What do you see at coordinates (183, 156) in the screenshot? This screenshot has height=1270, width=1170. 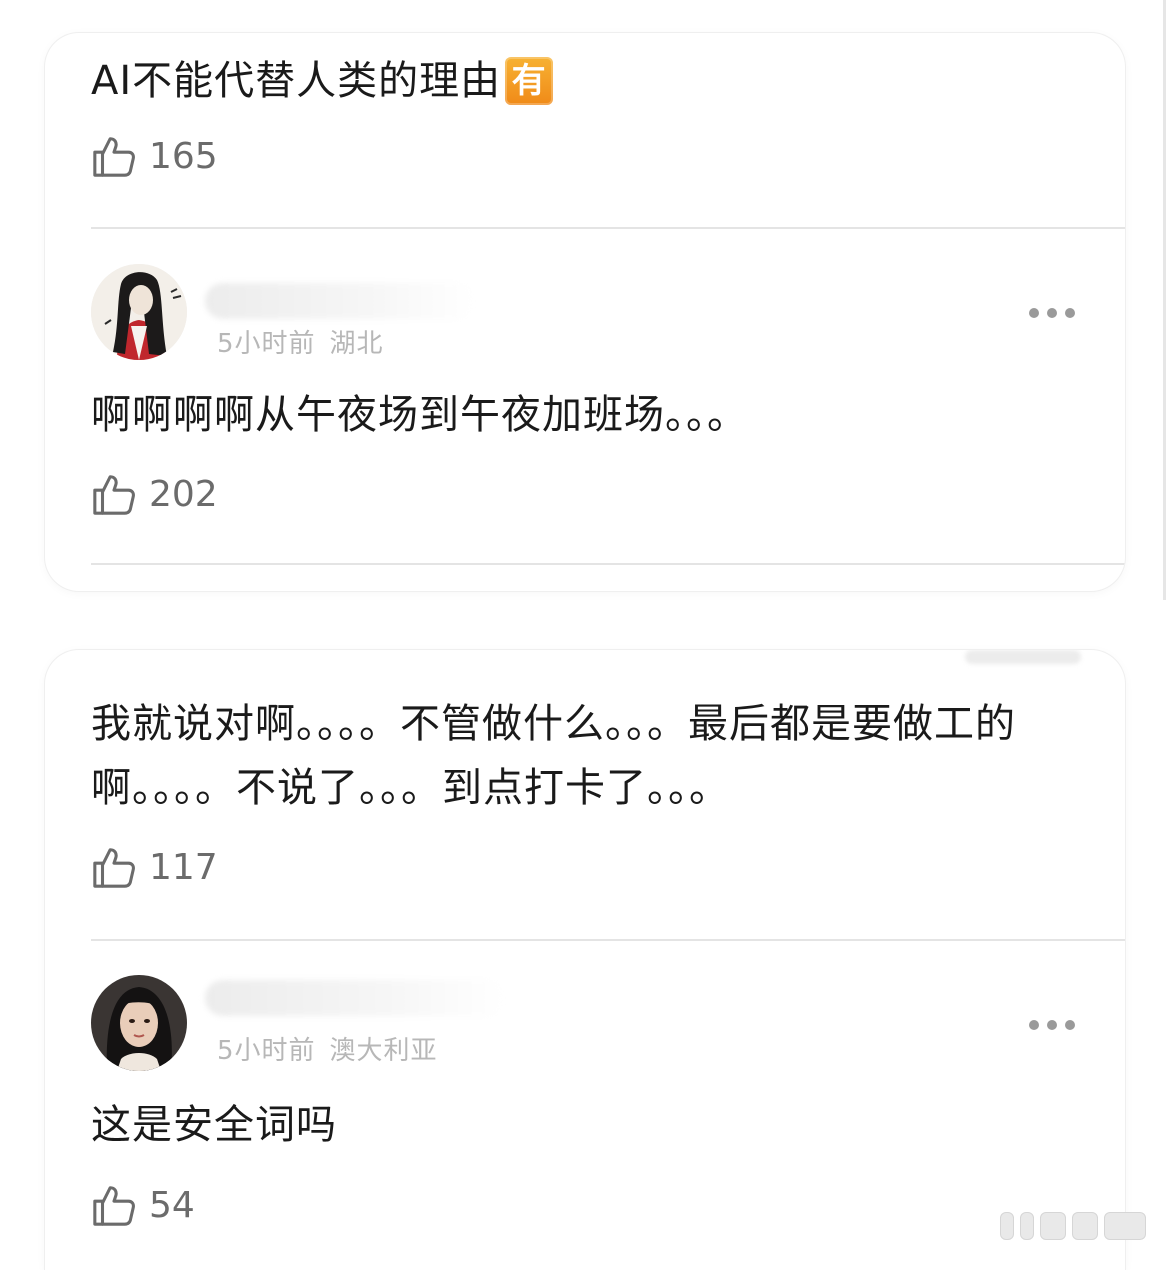 I see `like-count: 165` at bounding box center [183, 156].